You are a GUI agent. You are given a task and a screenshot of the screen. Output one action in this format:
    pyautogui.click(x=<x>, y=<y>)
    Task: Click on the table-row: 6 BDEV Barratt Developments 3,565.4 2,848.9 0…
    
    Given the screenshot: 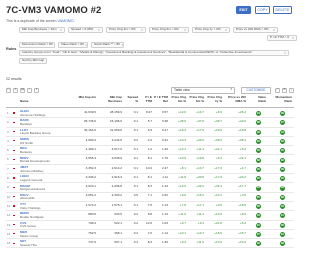 What is the action you would take?
    pyautogui.click(x=150, y=160)
    